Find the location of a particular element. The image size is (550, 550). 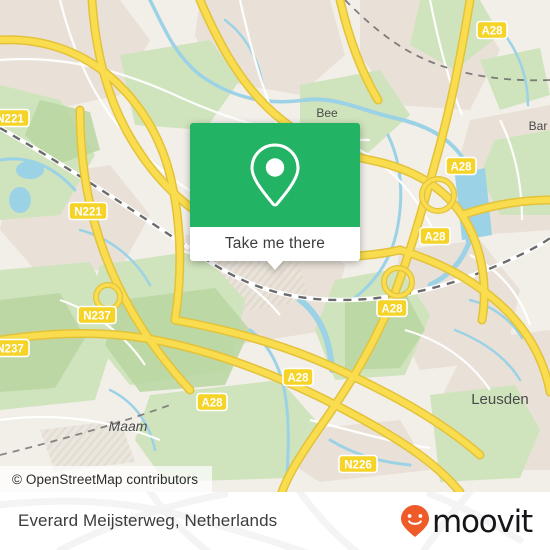

moovit-logo: moovit is located at coordinates (466, 521).